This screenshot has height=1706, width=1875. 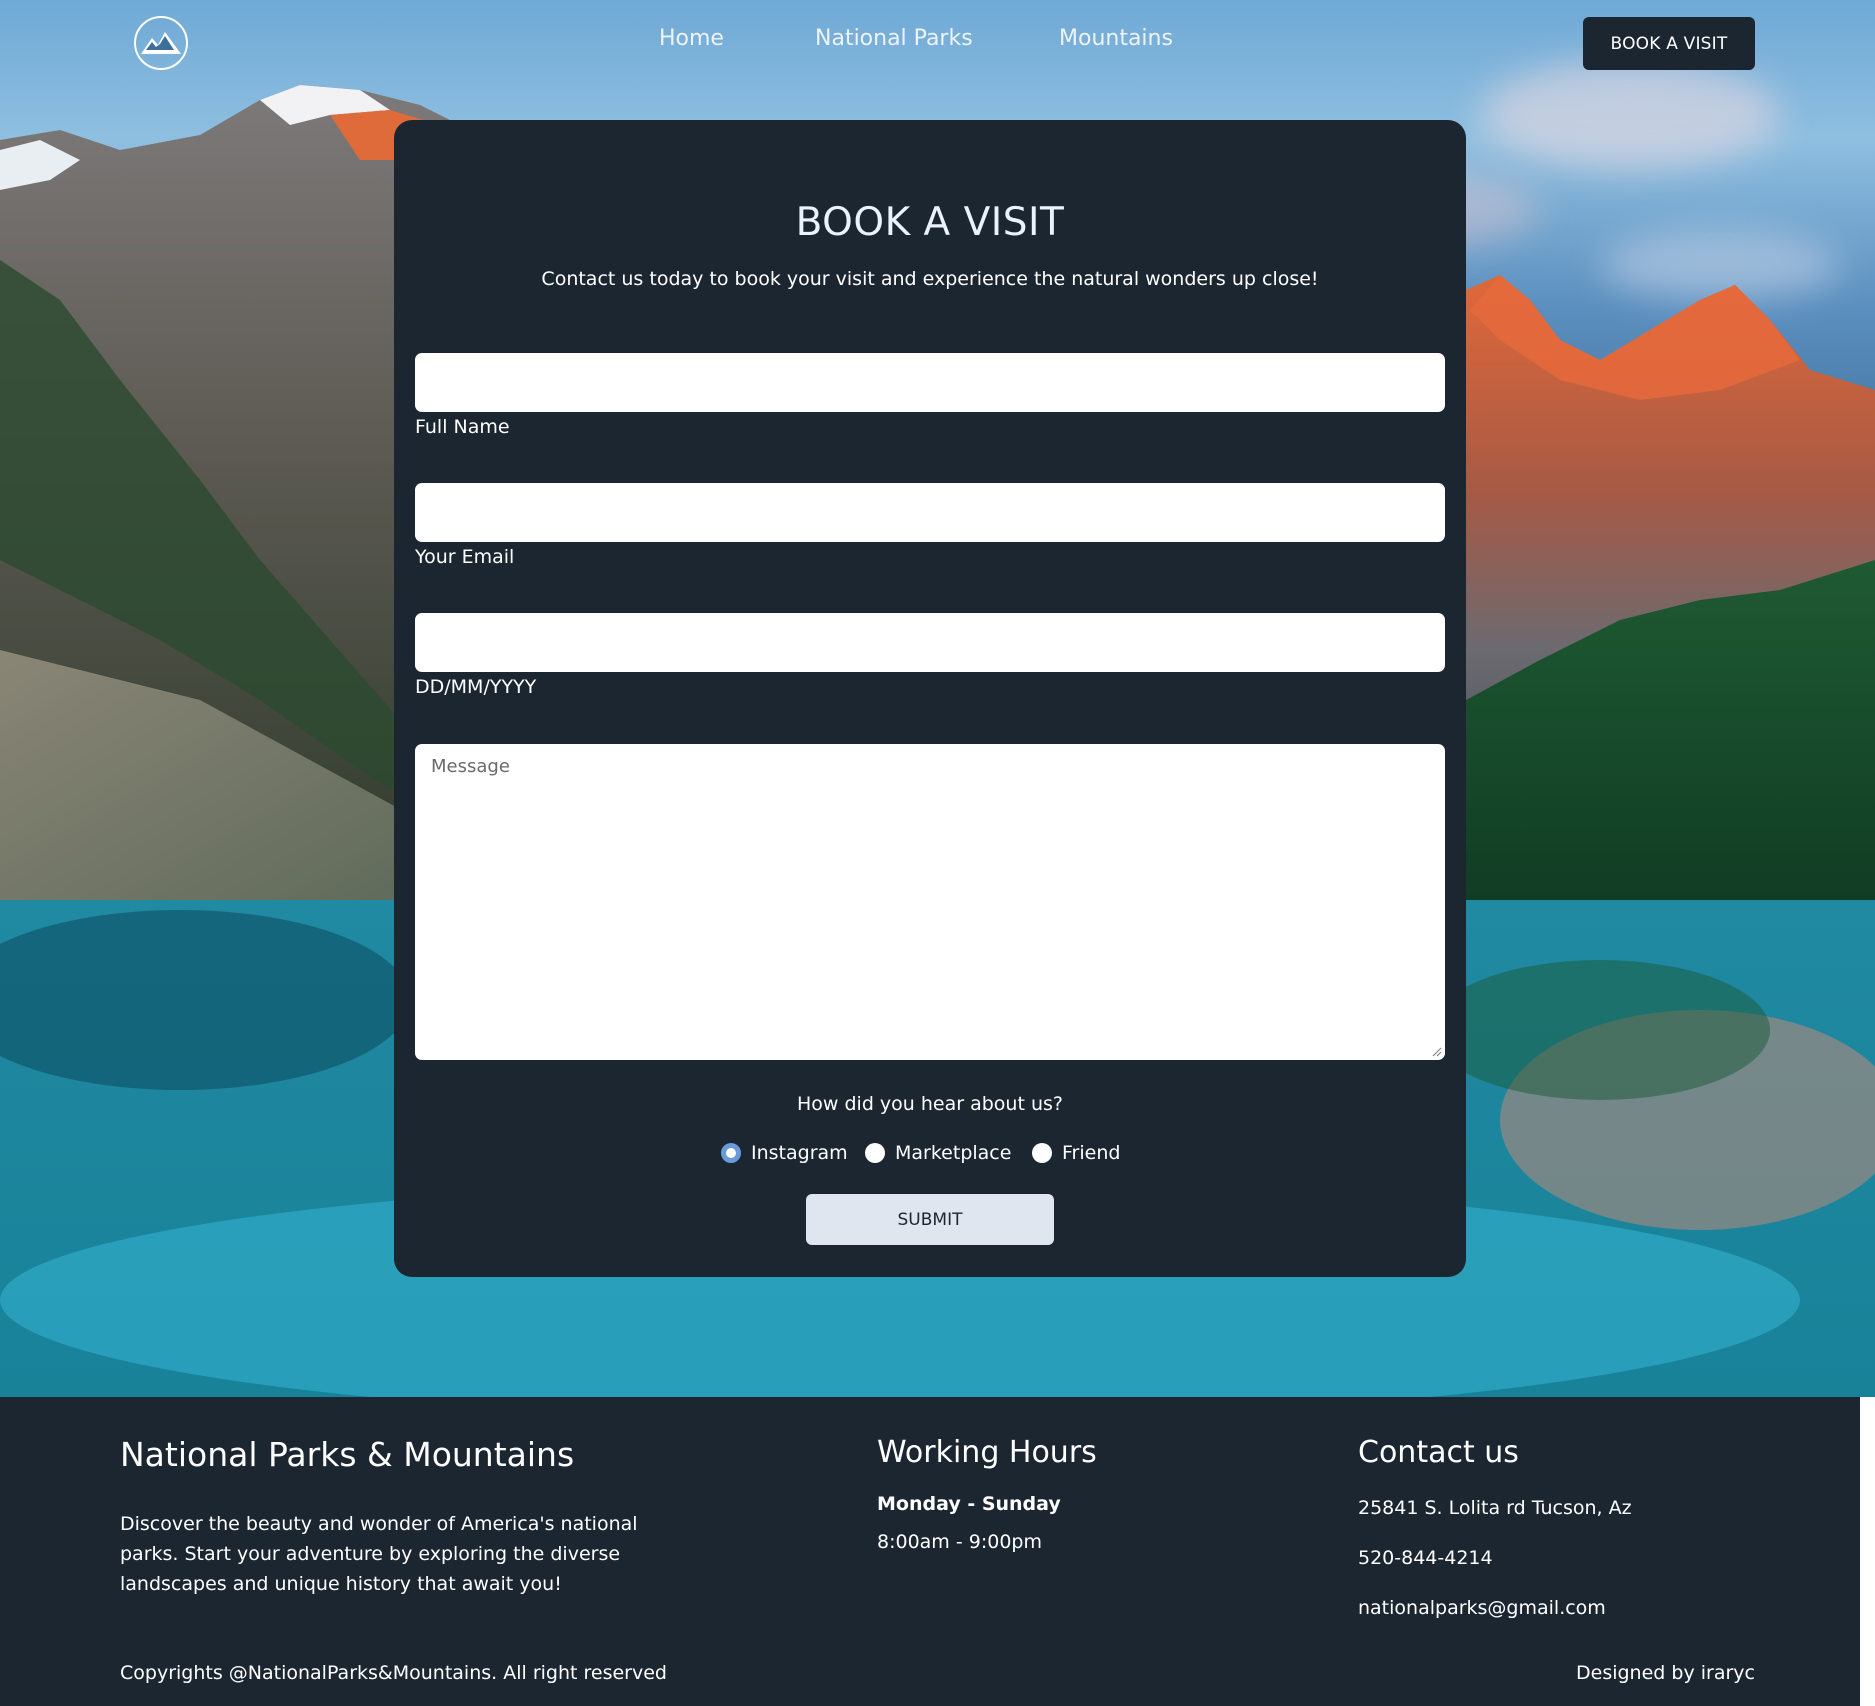 What do you see at coordinates (1437, 1052) in the screenshot?
I see `resize-handle-icon` at bounding box center [1437, 1052].